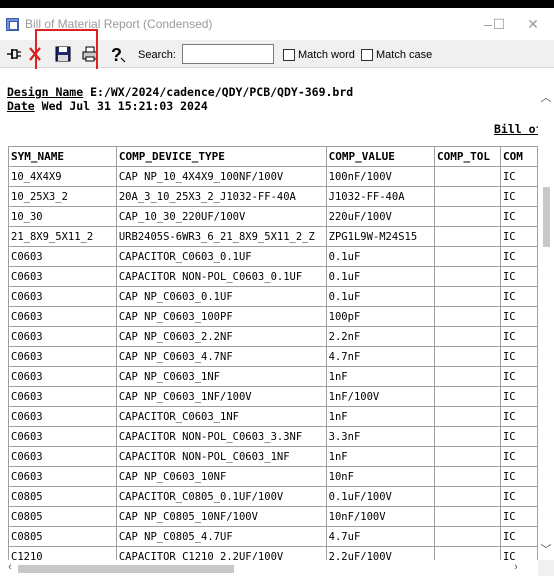  I want to click on col-header: COMP_VALUE, so click(380, 156).